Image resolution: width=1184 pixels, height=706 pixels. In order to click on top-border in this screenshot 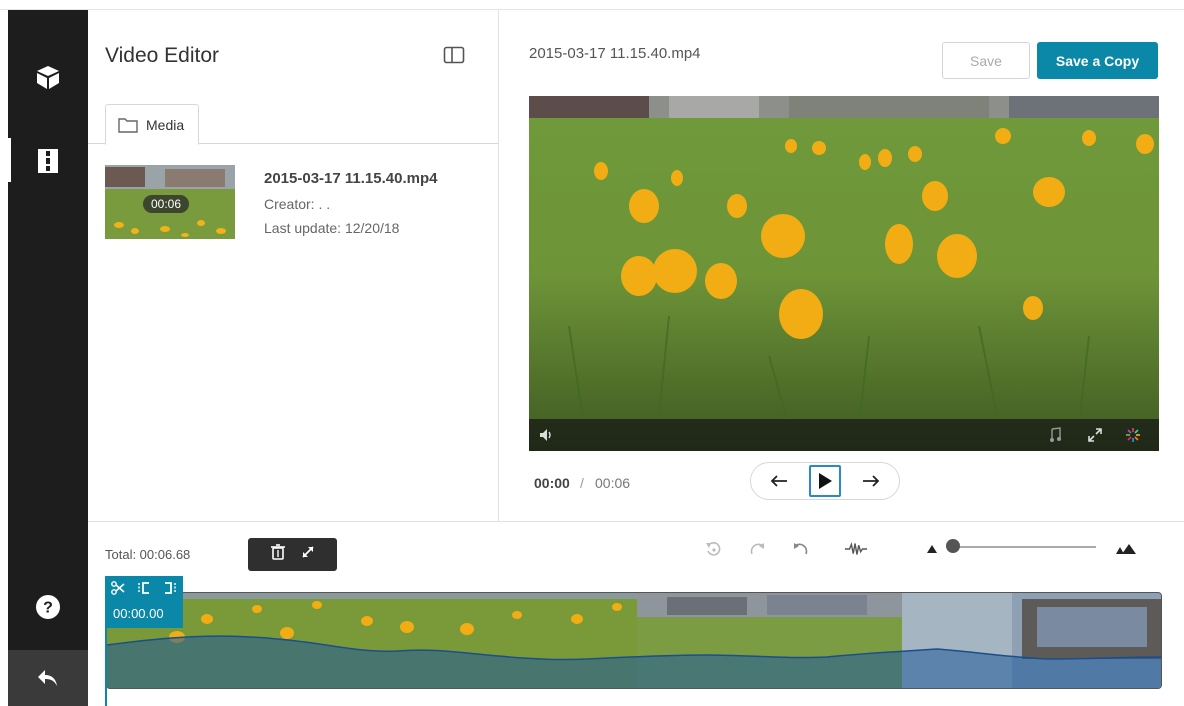, I will do `click(592, 5)`.